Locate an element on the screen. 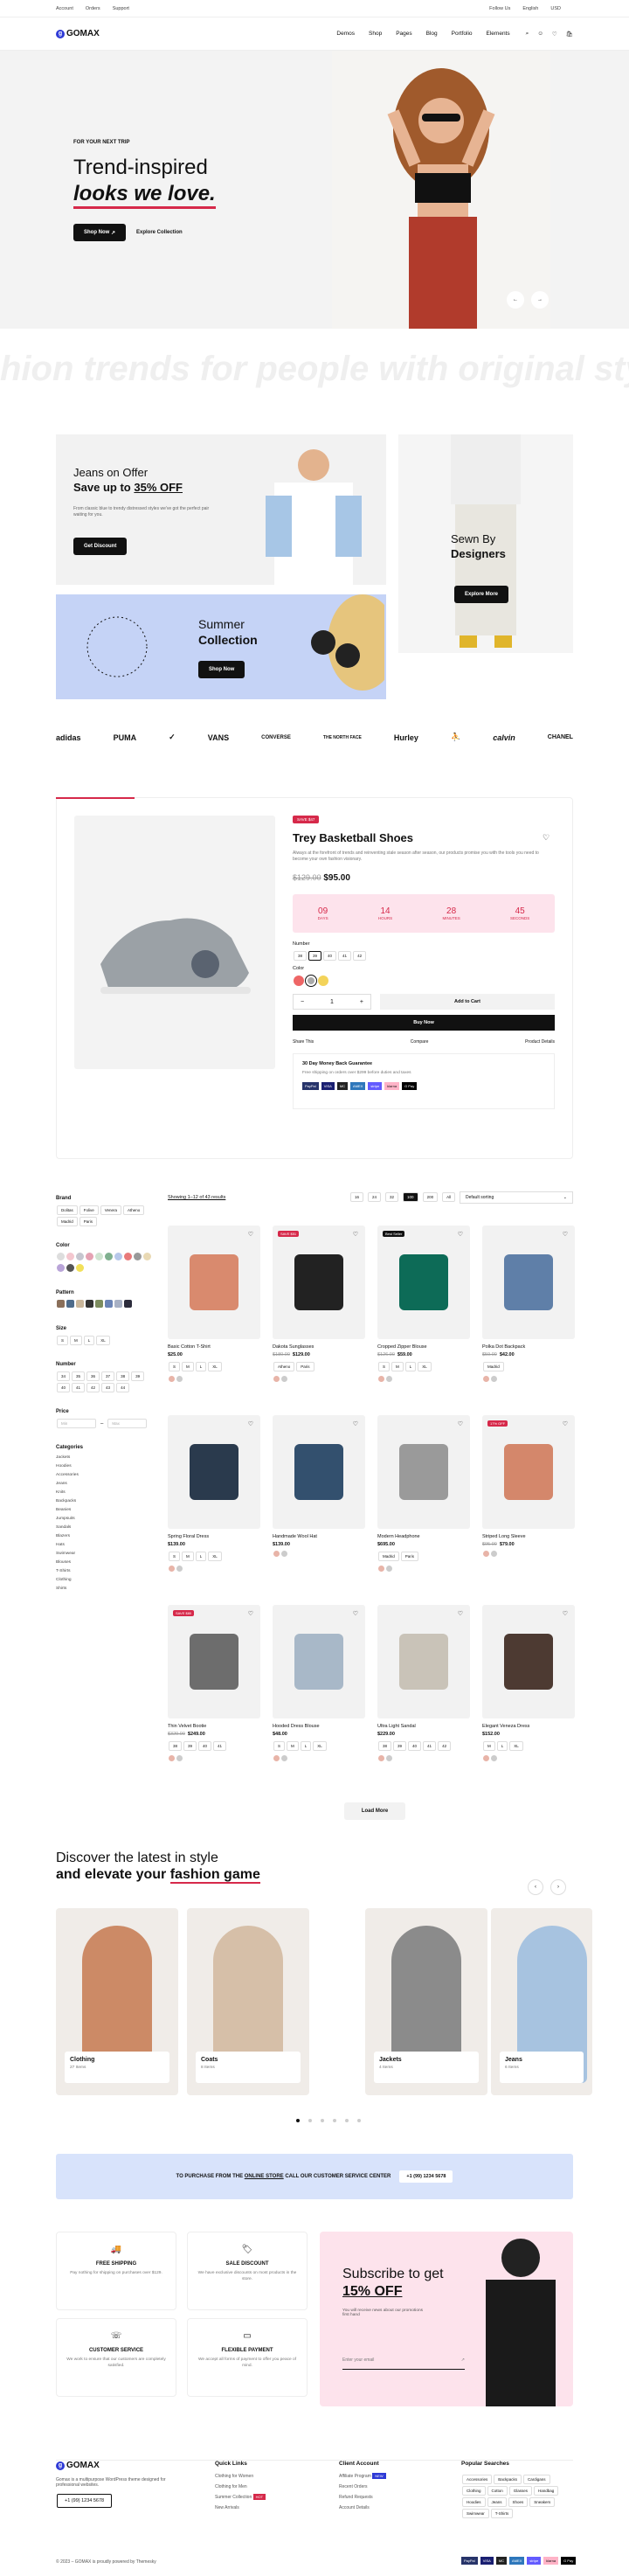  product-card: ♡ Hooded Dress Blouse $48.00 S M L XL is located at coordinates (319, 1685).